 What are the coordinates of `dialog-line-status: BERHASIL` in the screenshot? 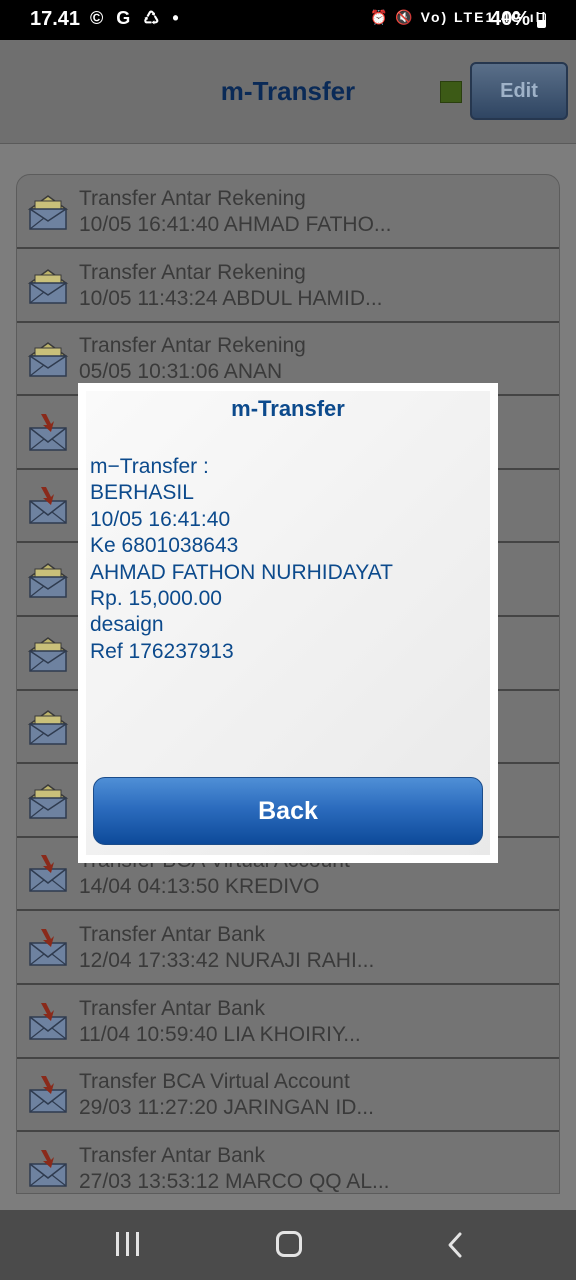 It's located at (142, 493).